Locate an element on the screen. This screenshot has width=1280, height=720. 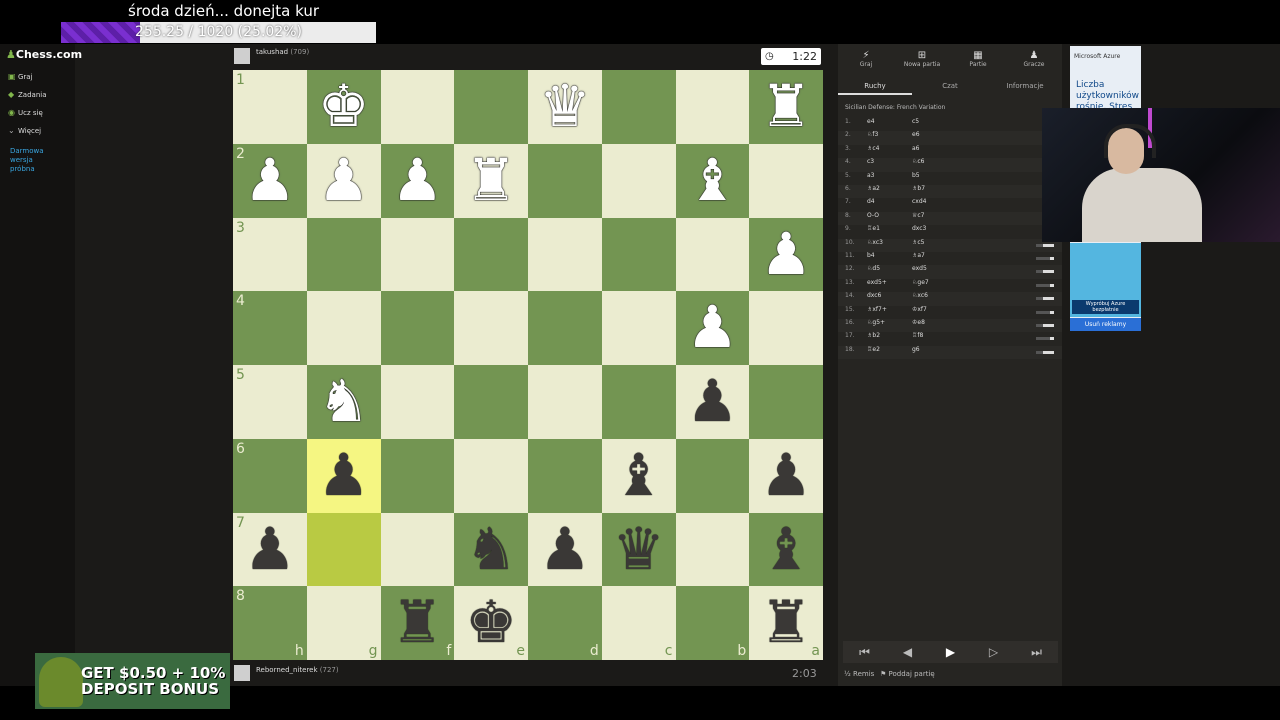
white-move: e4 is located at coordinates (871, 121).